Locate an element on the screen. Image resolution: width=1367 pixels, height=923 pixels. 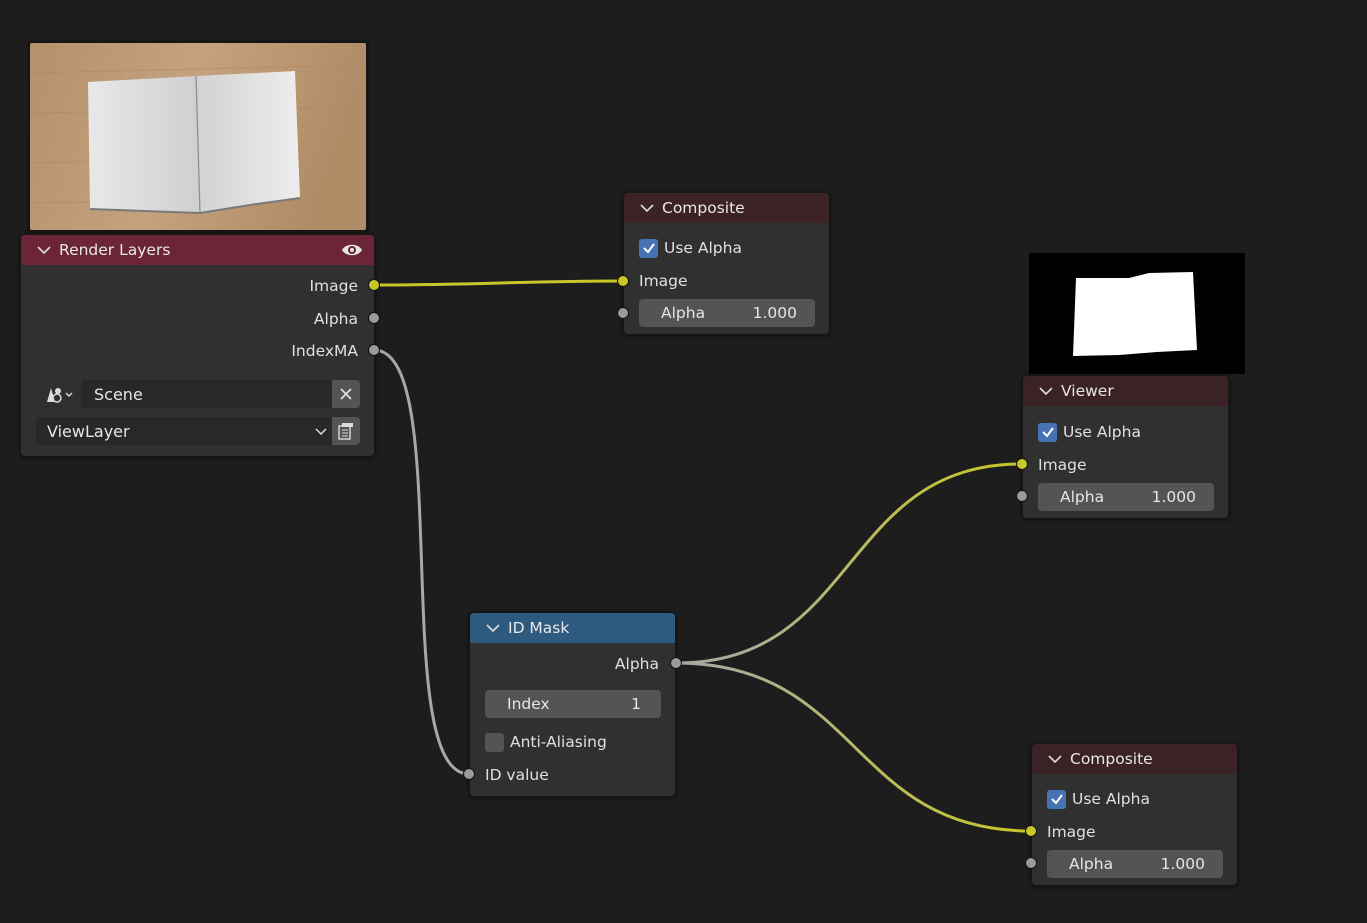
output-image: Image is located at coordinates (333, 286).